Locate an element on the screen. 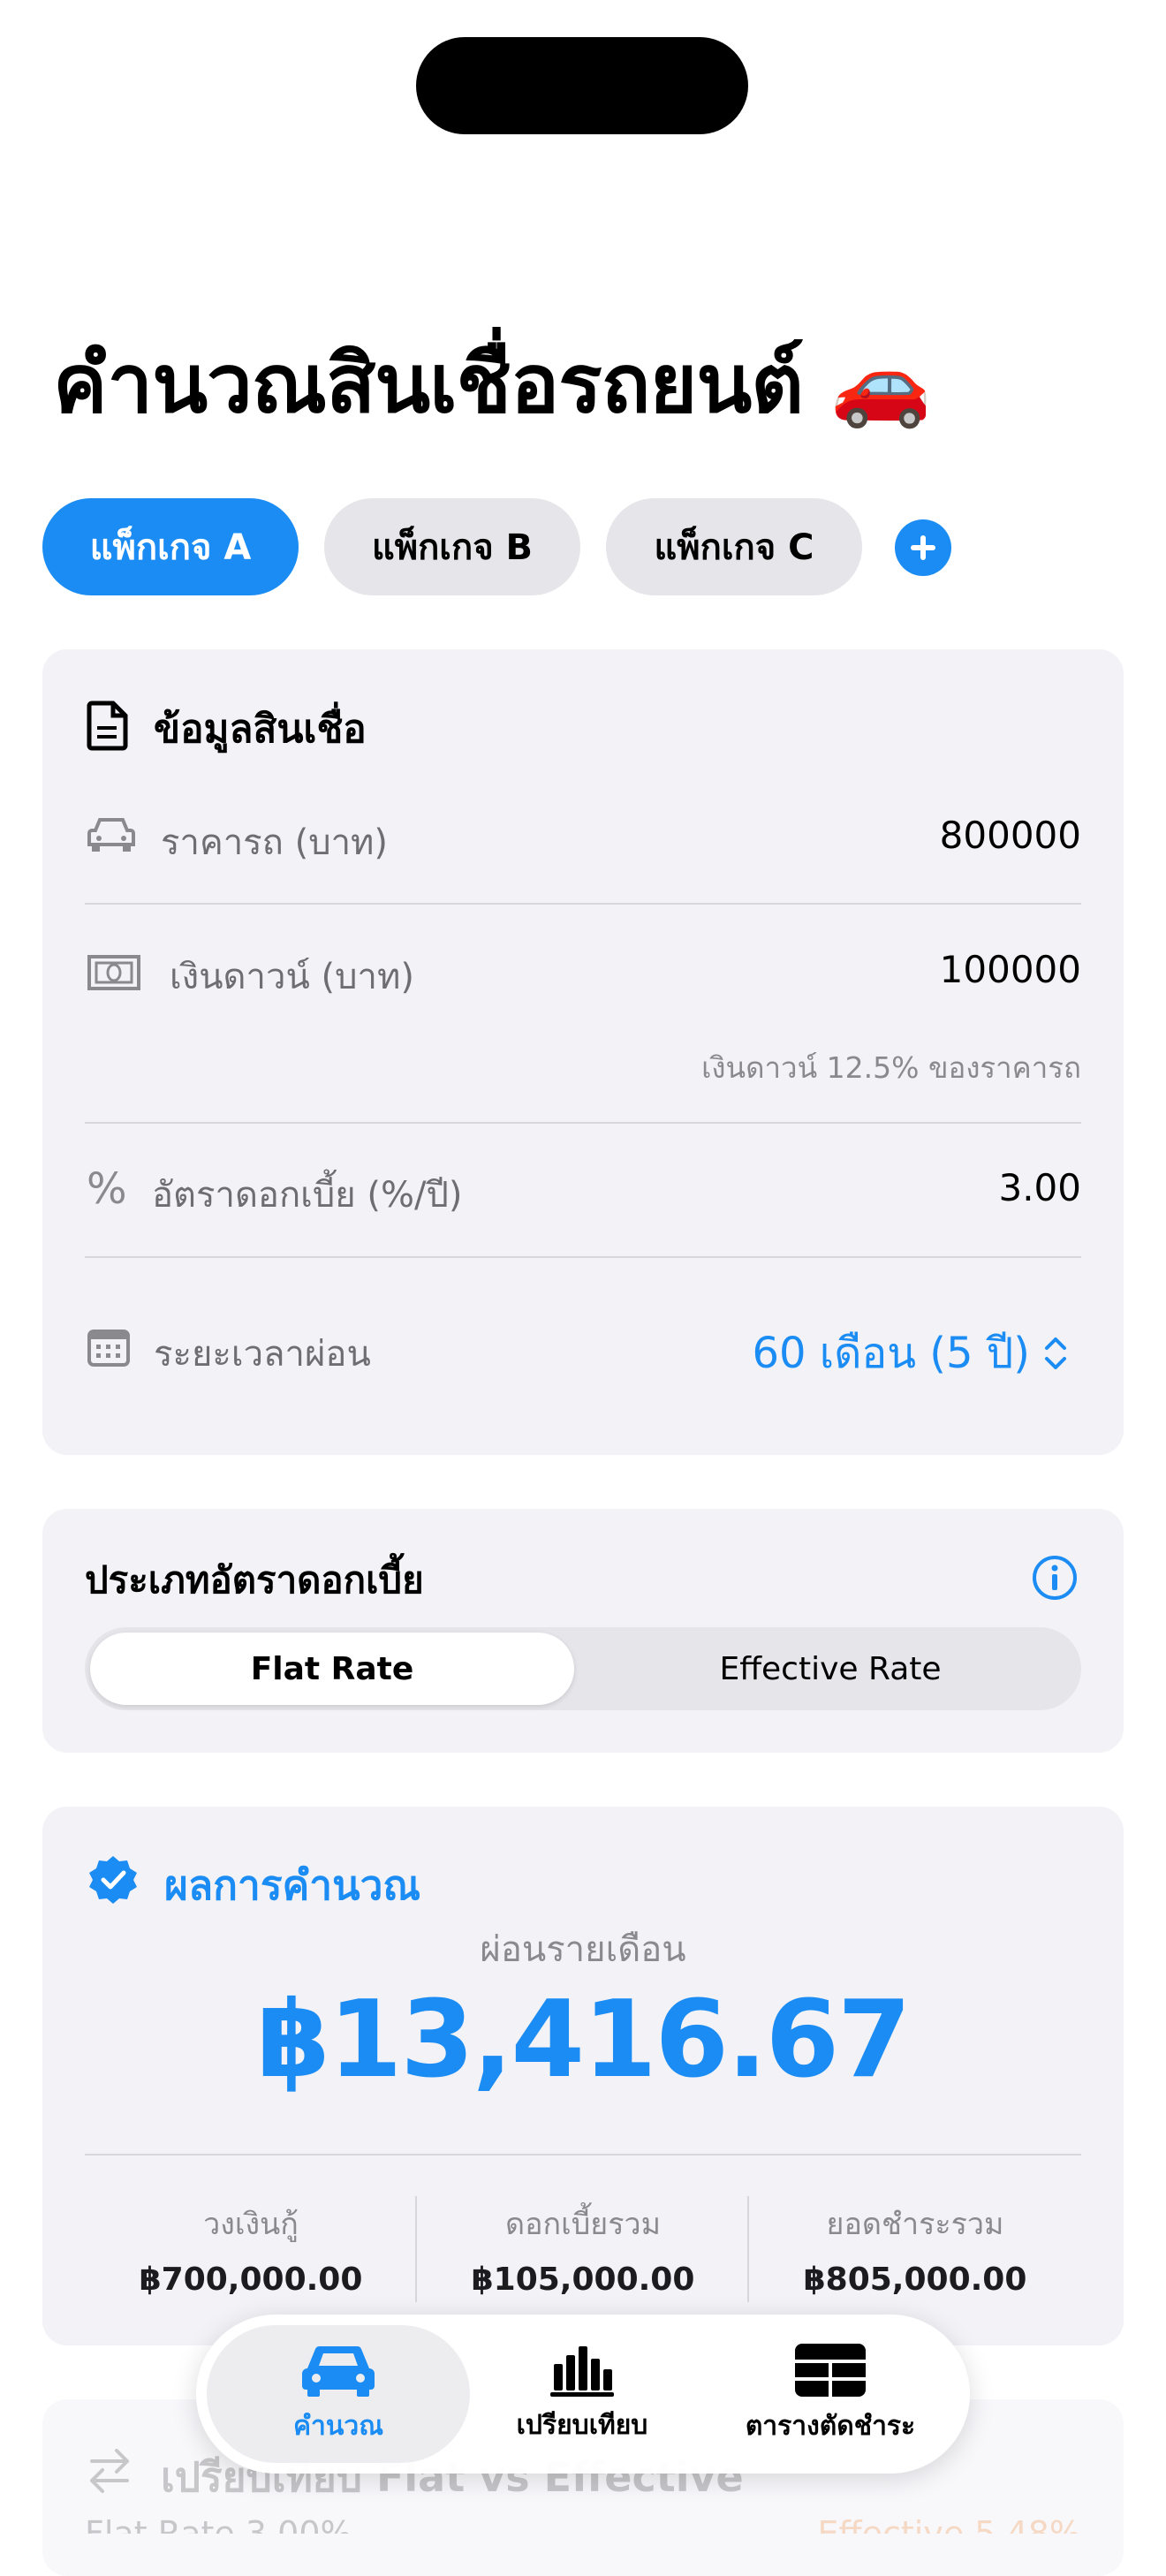  add-package-button is located at coordinates (923, 547).